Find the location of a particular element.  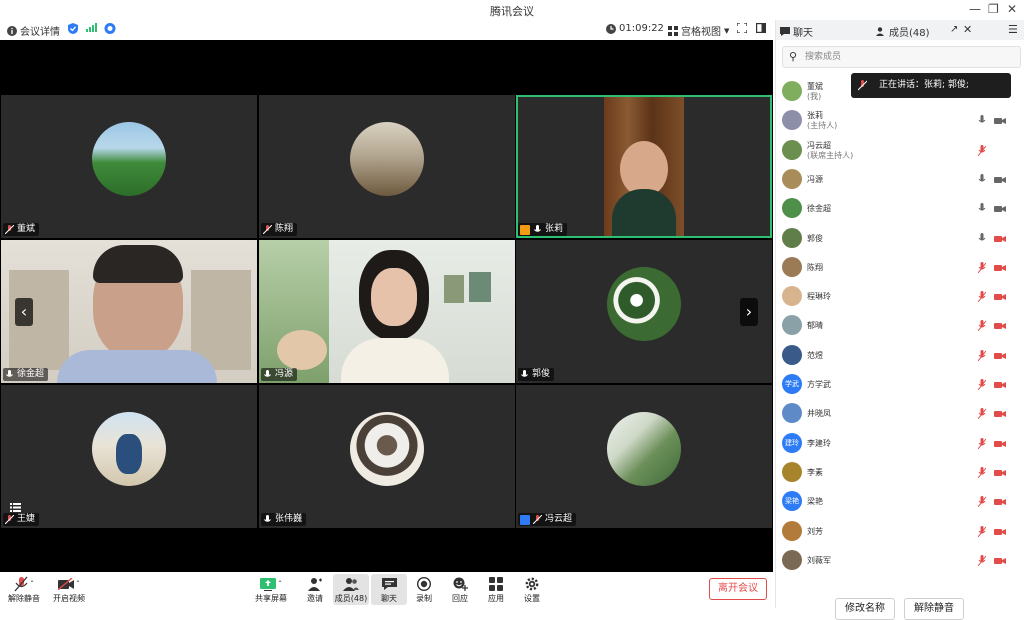

unmute-all-button: 解除静音 is located at coordinates (934, 609).